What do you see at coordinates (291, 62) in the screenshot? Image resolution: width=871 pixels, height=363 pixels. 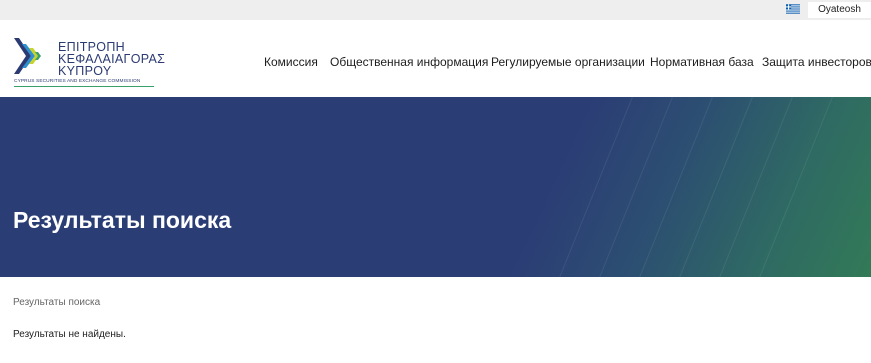 I see `nav-item-commission: Комиссия` at bounding box center [291, 62].